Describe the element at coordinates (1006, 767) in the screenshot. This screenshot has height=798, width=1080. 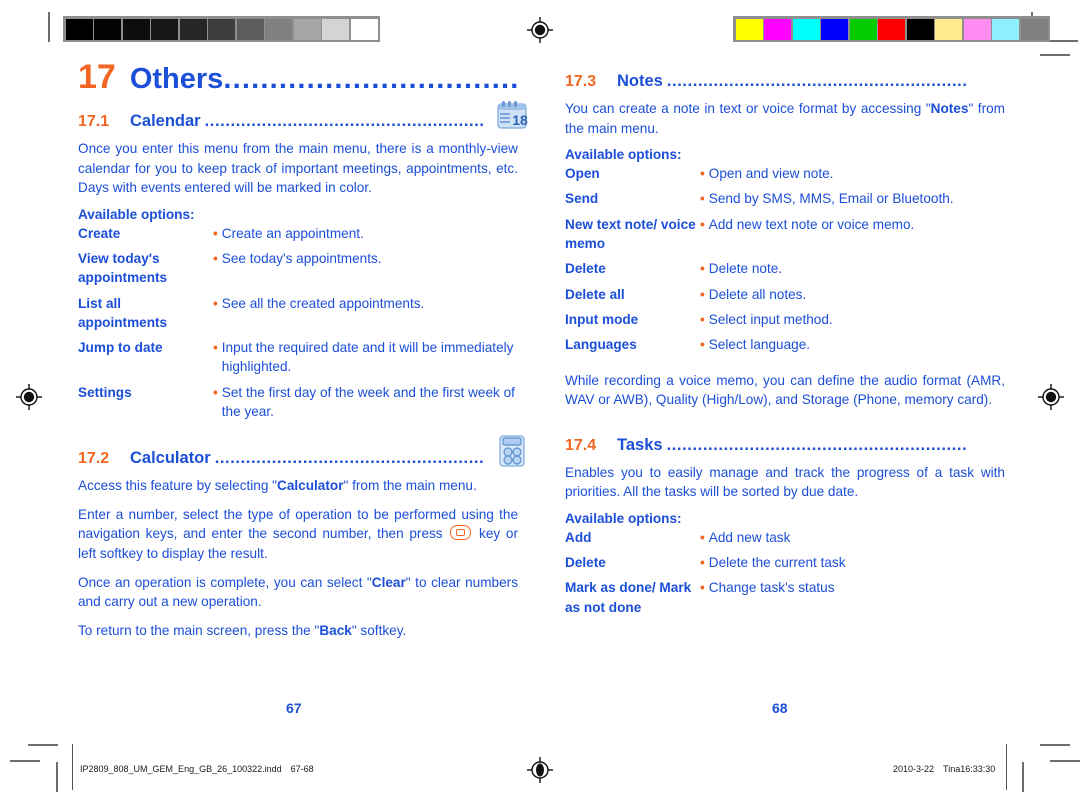
I see `slug-rule-right` at that location.